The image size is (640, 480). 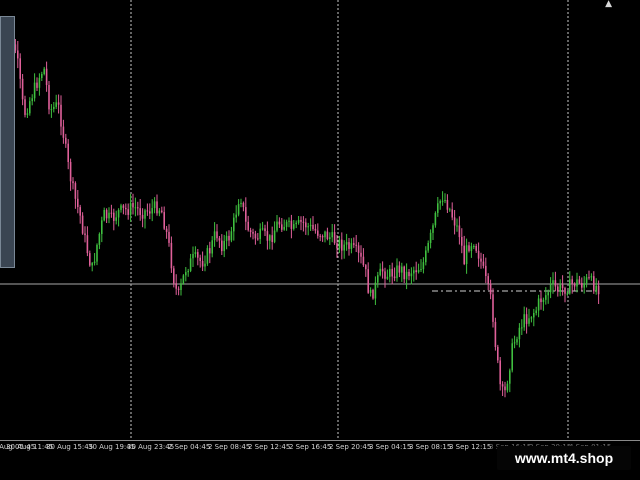 What do you see at coordinates (430, 447) in the screenshot?
I see `time-label: 3 Sep 08:15` at bounding box center [430, 447].